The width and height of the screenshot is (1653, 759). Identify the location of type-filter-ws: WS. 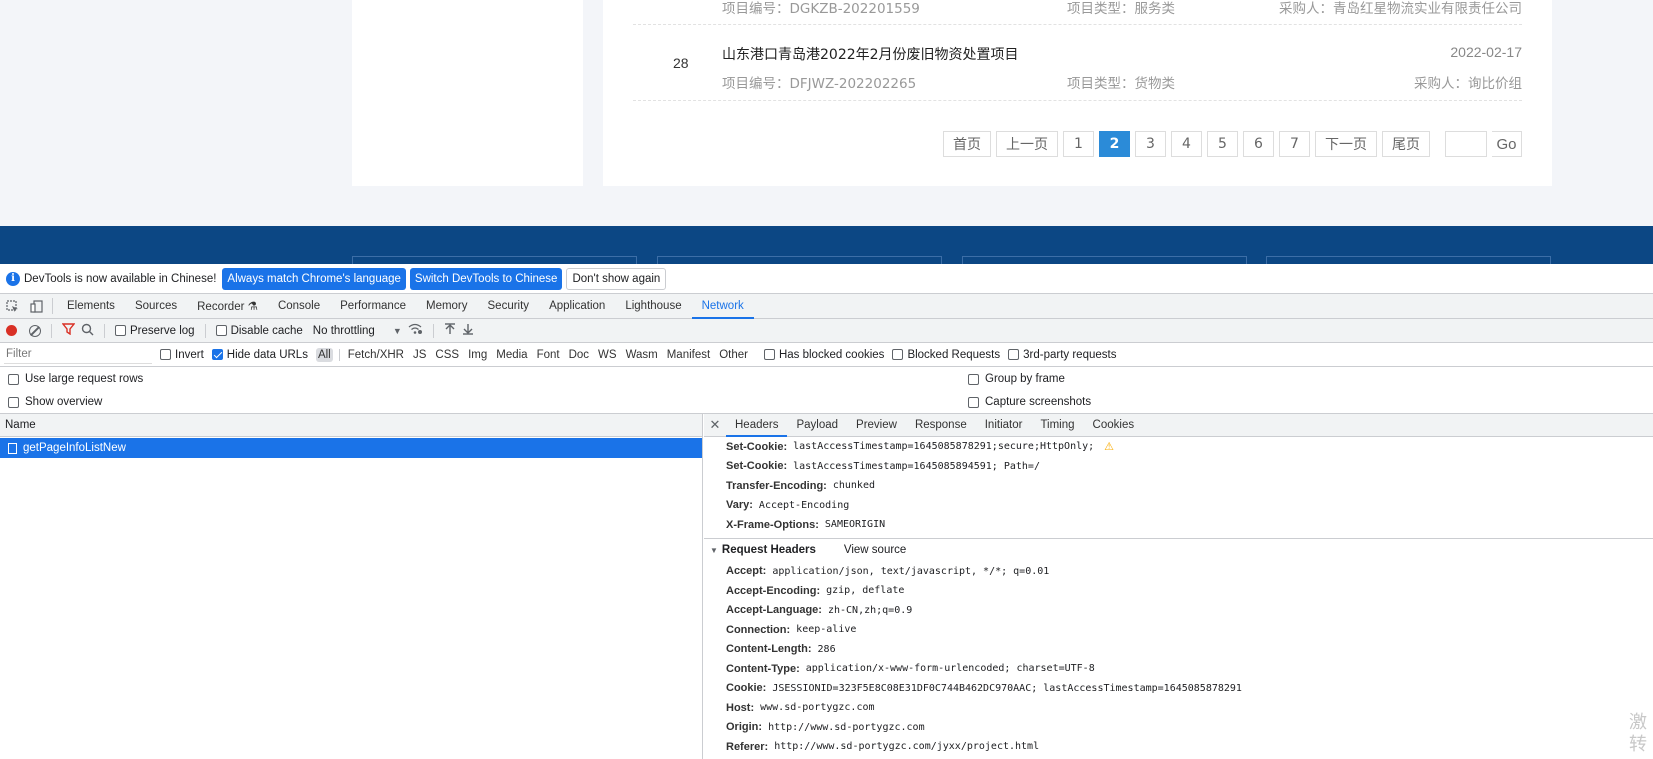
(607, 355).